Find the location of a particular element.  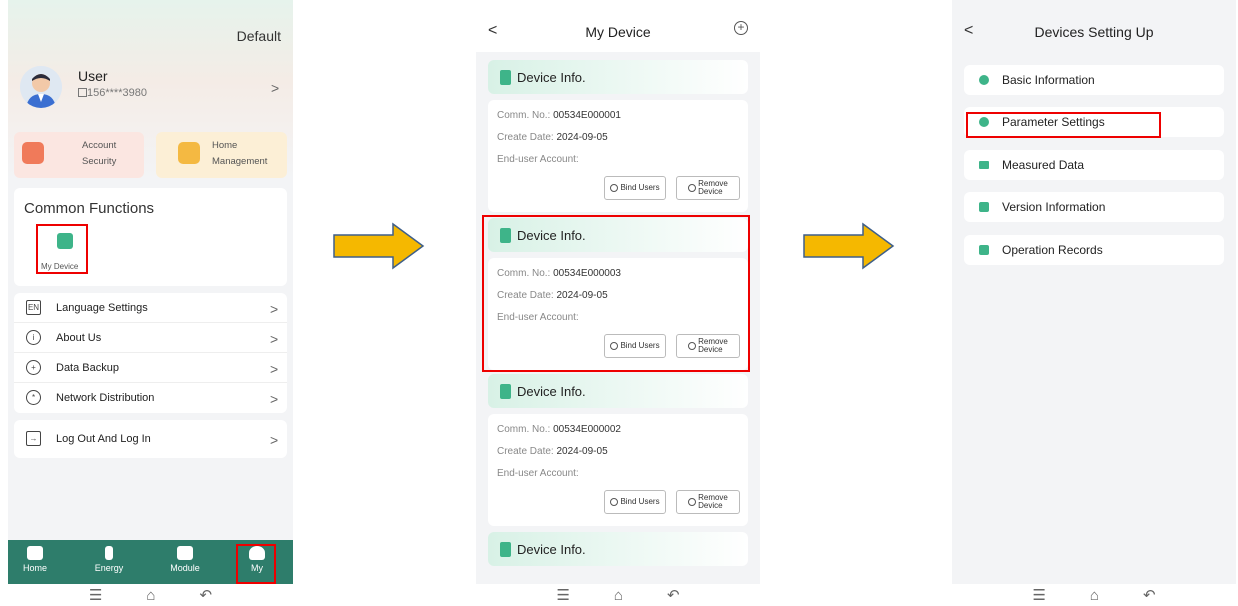

tab-home: Home is located at coordinates (35, 559).